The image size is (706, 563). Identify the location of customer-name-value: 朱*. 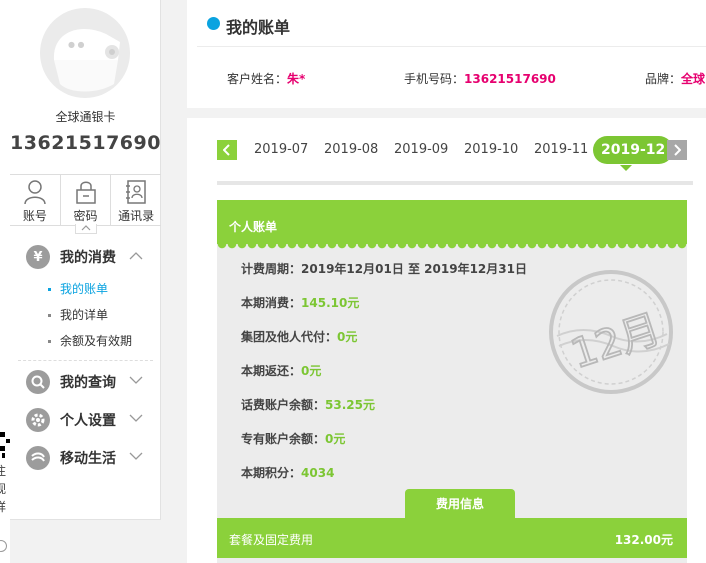
(296, 79).